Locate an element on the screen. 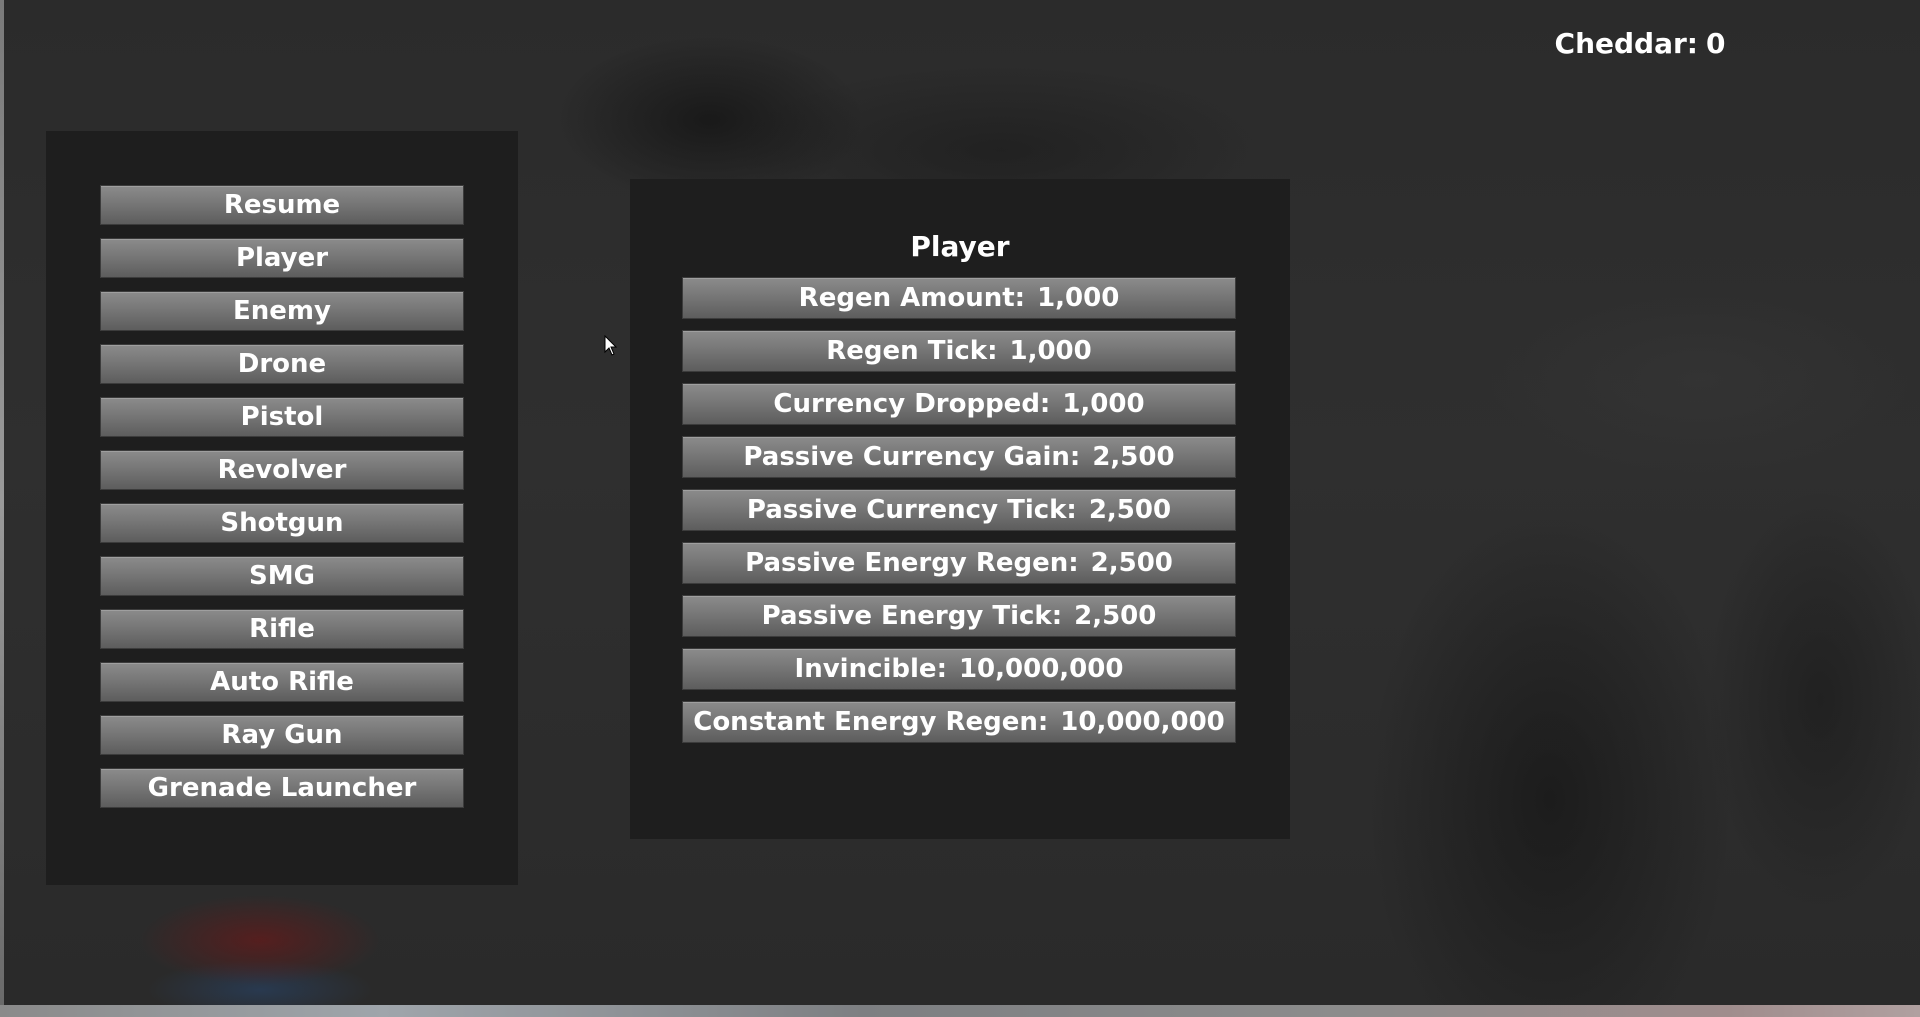 The image size is (1920, 1017). upgrade-panel-title: Player is located at coordinates (960, 246).